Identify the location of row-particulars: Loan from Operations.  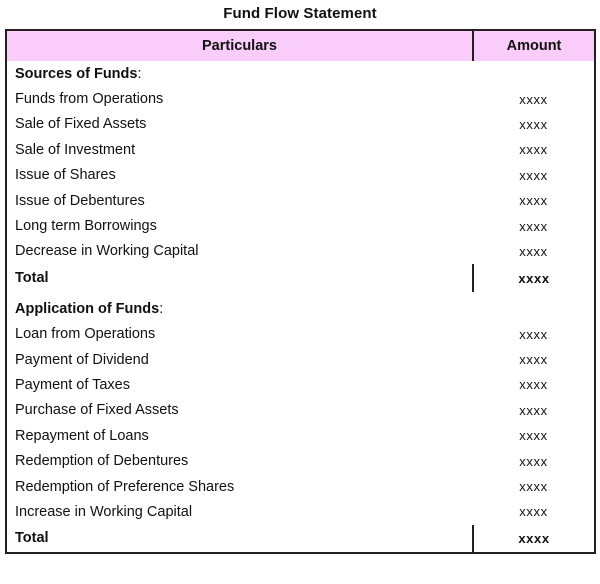
(85, 334).